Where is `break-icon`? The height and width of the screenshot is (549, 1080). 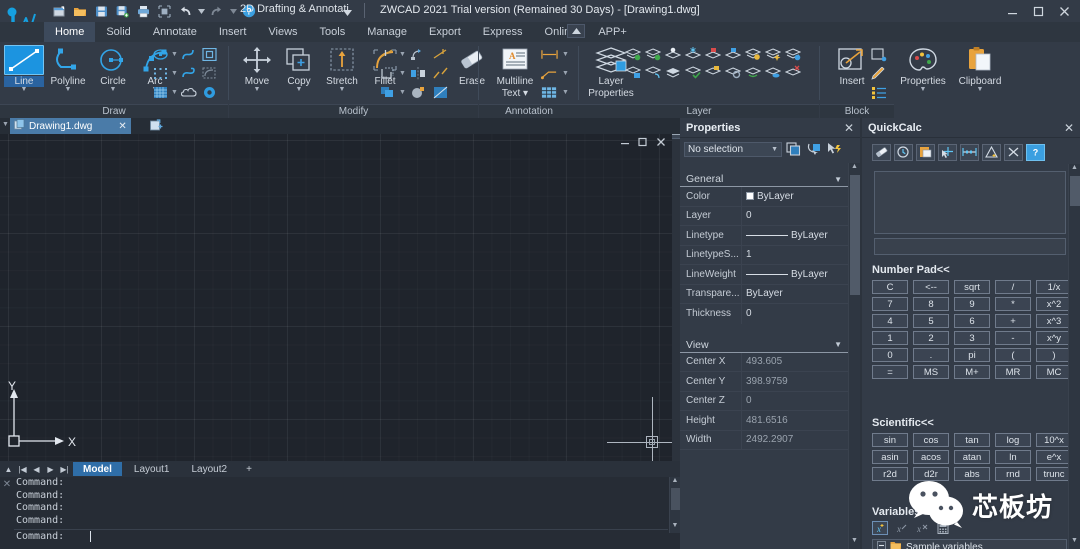
break-icon is located at coordinates (440, 73).